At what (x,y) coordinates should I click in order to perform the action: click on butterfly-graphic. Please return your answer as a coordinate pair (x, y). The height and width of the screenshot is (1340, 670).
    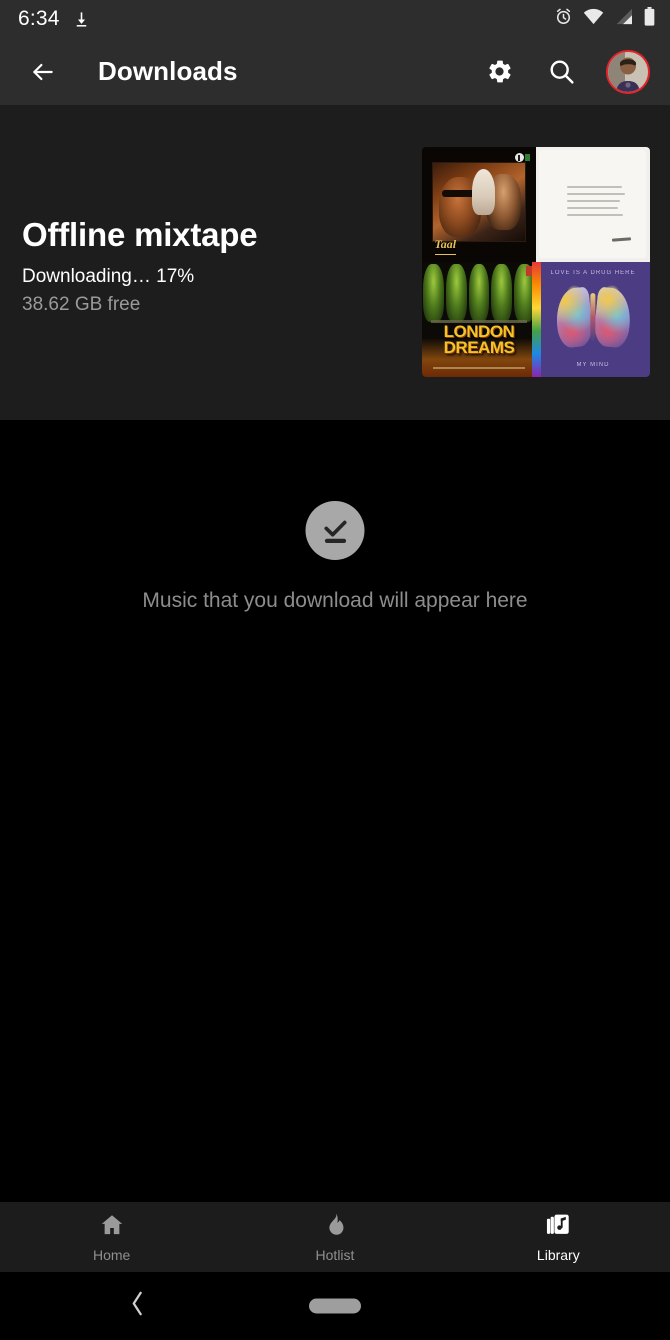
    Looking at the image, I should click on (593, 318).